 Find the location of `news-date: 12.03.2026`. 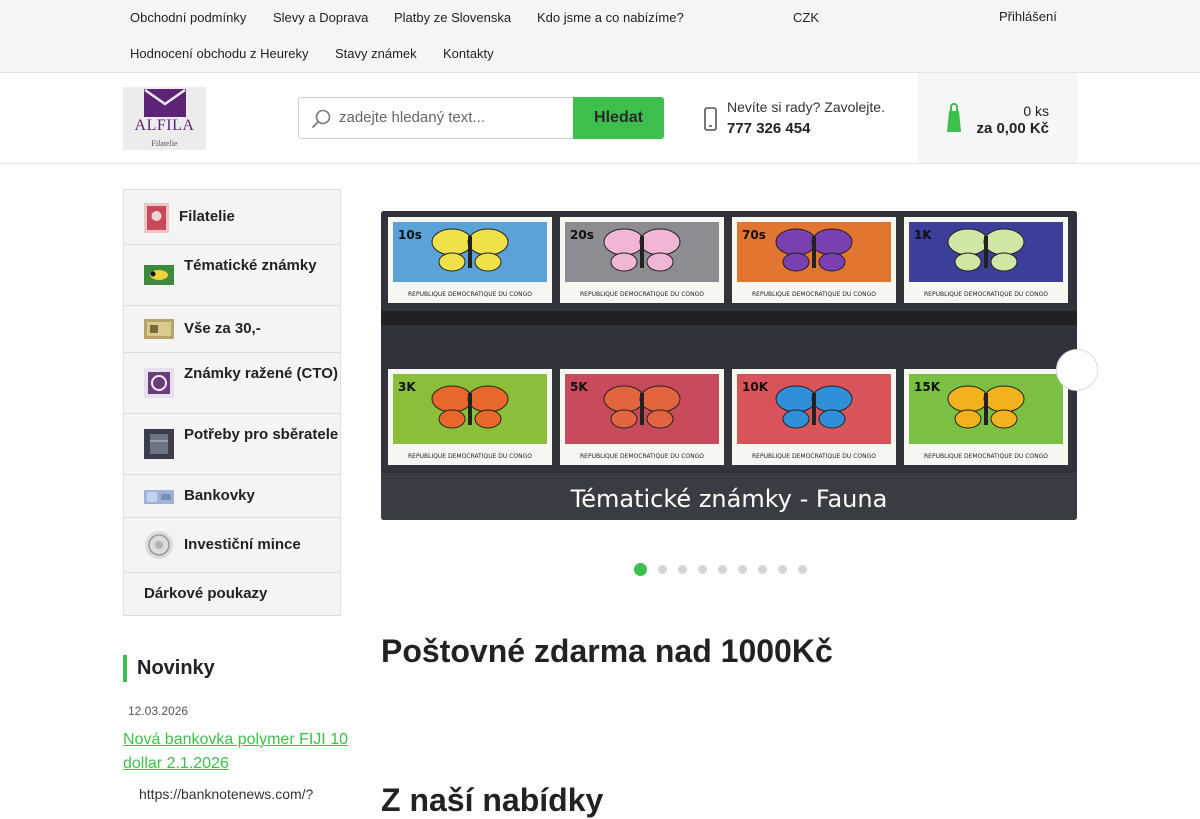

news-date: 12.03.2026 is located at coordinates (155, 711).